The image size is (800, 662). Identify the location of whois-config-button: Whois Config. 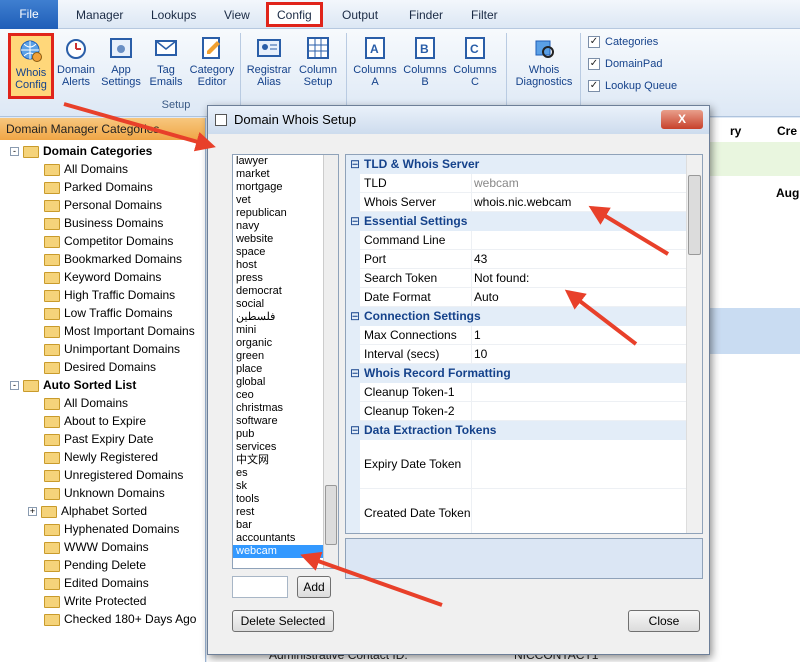
(31, 66).